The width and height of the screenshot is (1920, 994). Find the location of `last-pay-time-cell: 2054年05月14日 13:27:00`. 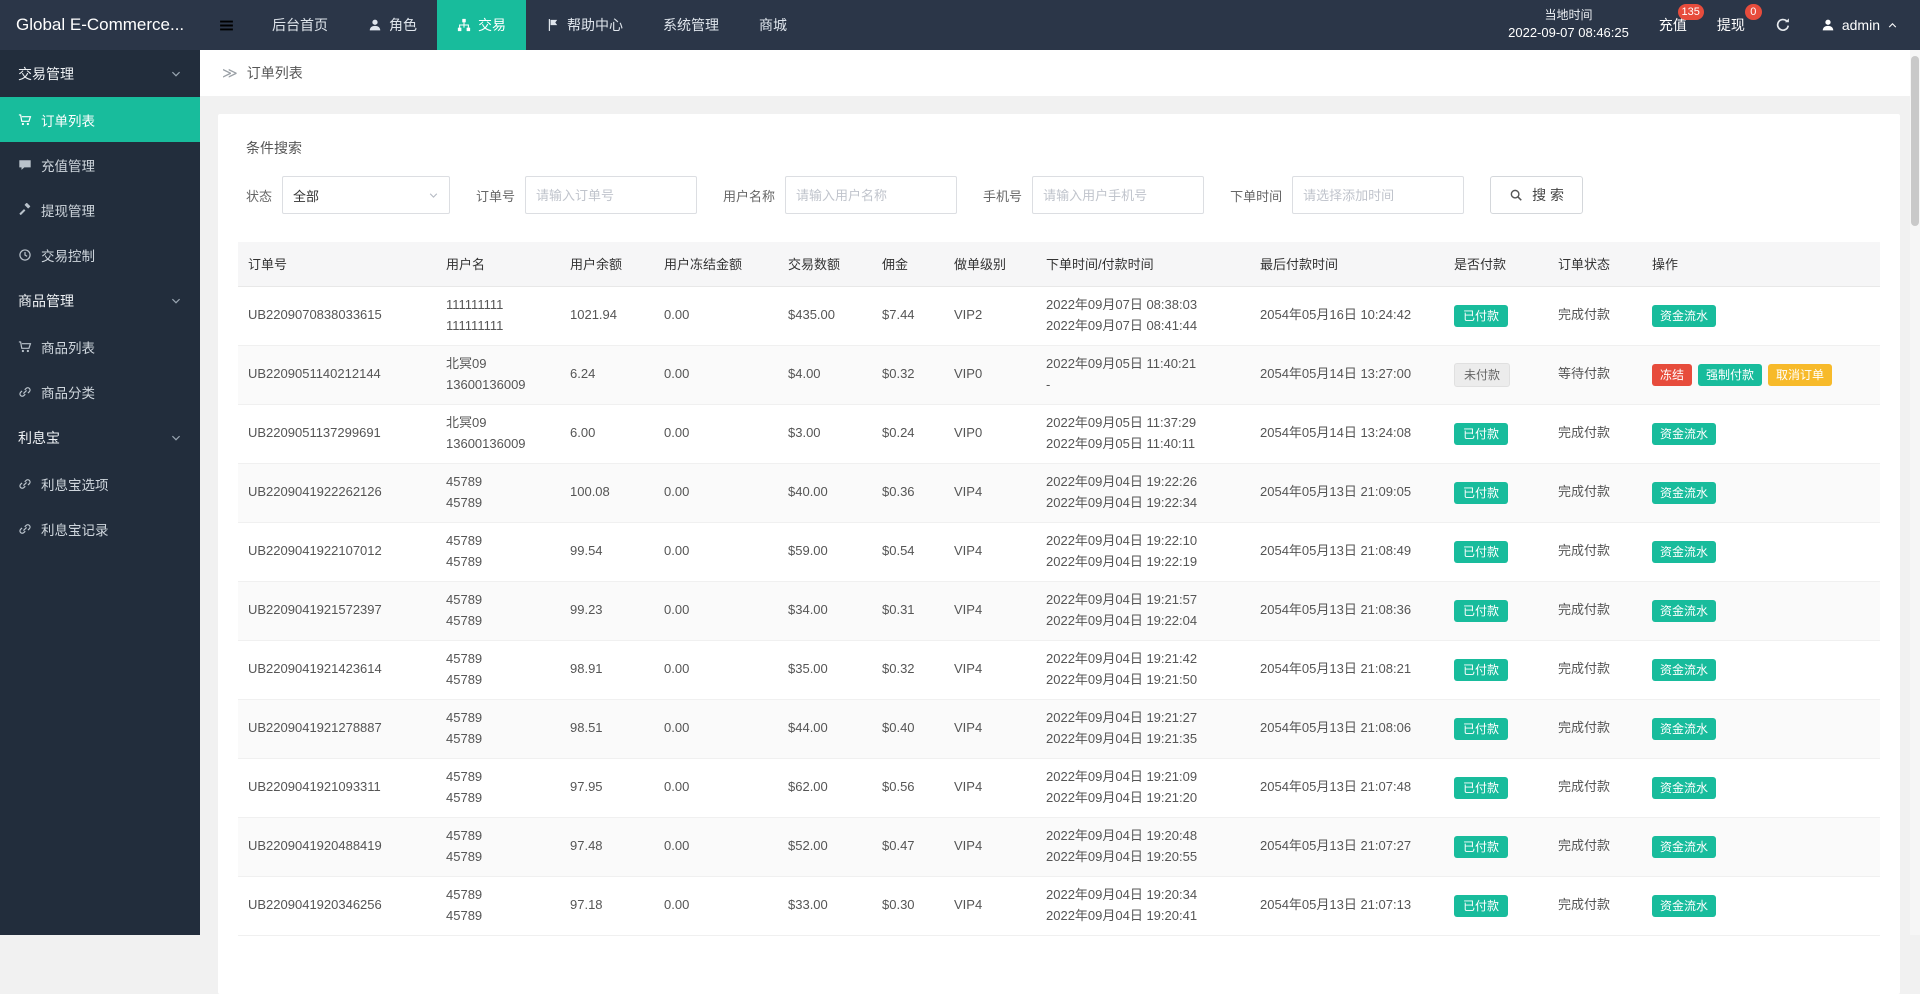

last-pay-time-cell: 2054年05月14日 13:27:00 is located at coordinates (1347, 374).